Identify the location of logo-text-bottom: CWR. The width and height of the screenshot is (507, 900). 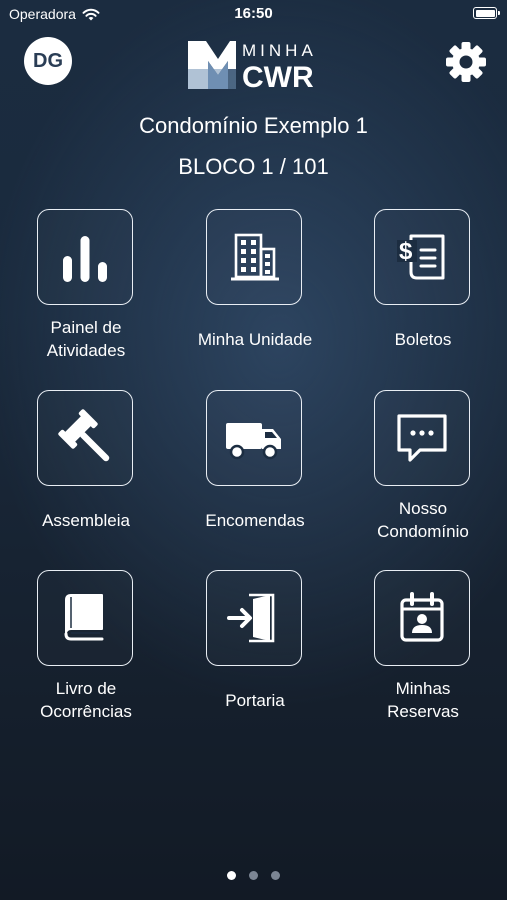
(278, 76).